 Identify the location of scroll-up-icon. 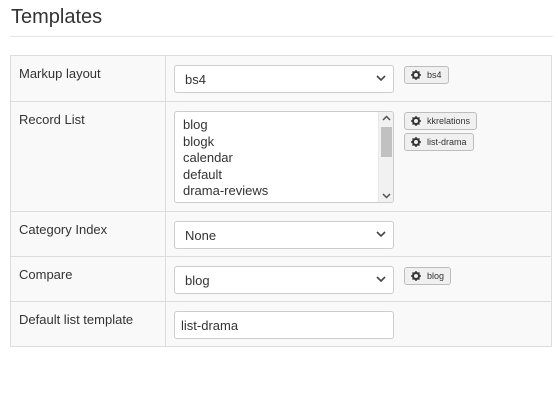
(386, 118).